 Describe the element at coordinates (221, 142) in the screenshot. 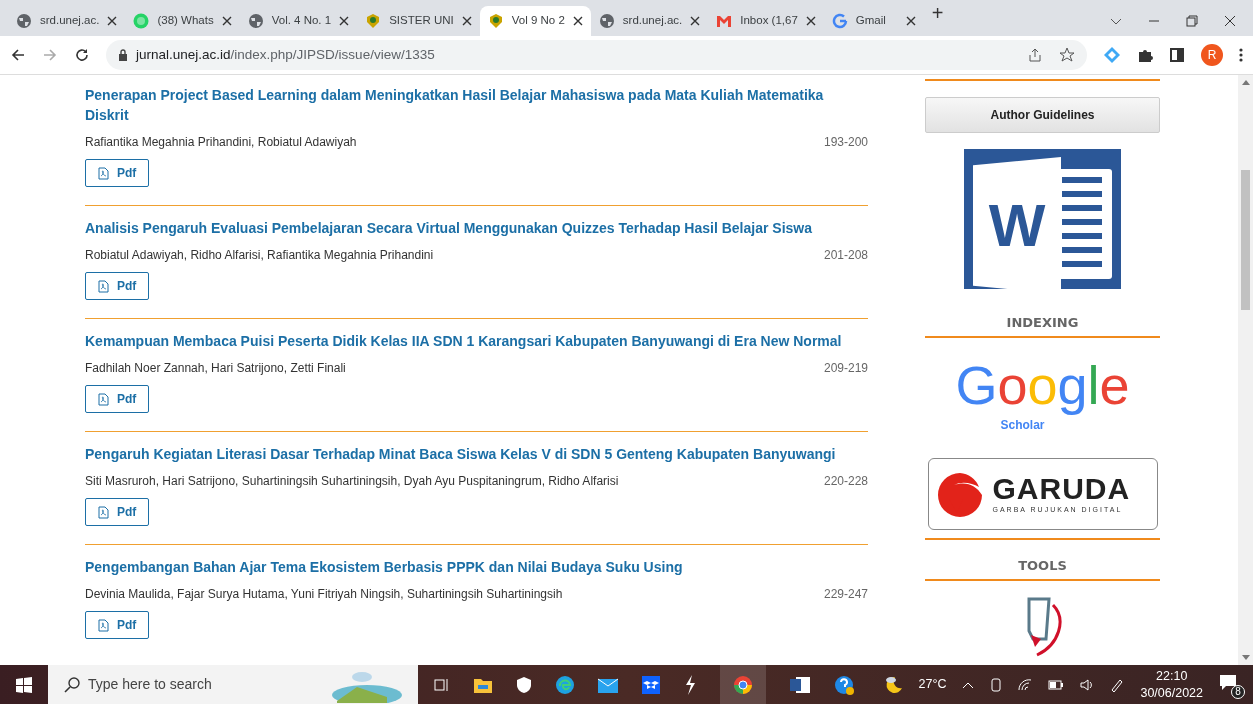

I see `article-authors: Rafiantika Megahnia Prihandini, Robiatul Adawiyah` at that location.